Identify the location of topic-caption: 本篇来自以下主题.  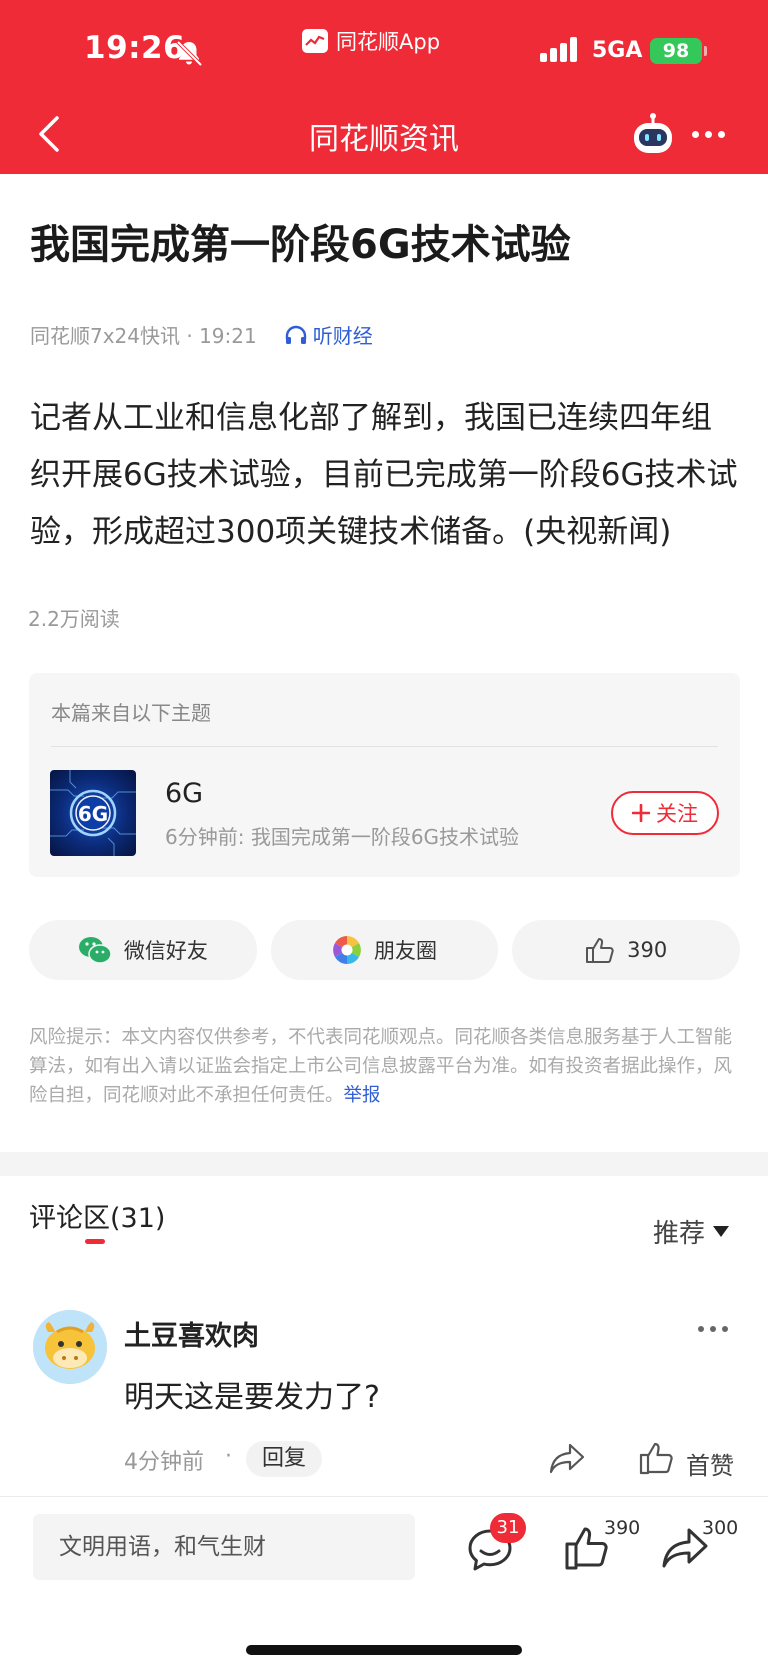
(131, 713).